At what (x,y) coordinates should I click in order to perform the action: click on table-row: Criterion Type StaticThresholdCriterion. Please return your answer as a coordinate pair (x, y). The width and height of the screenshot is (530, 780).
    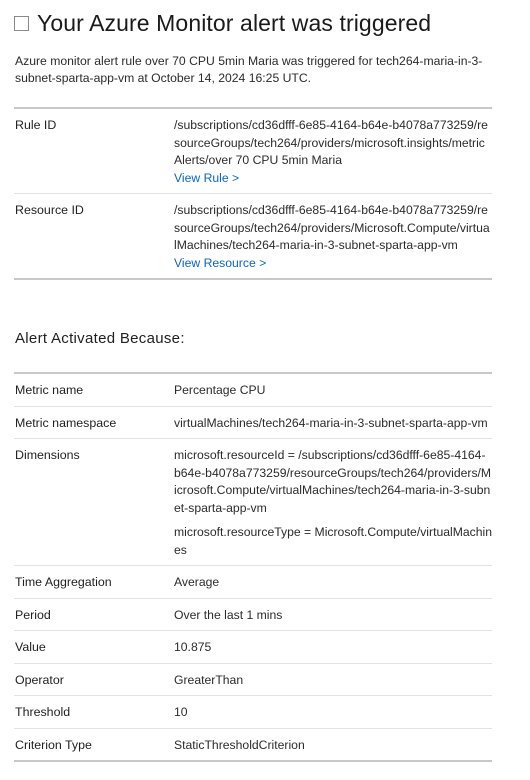
    Looking at the image, I should click on (253, 745).